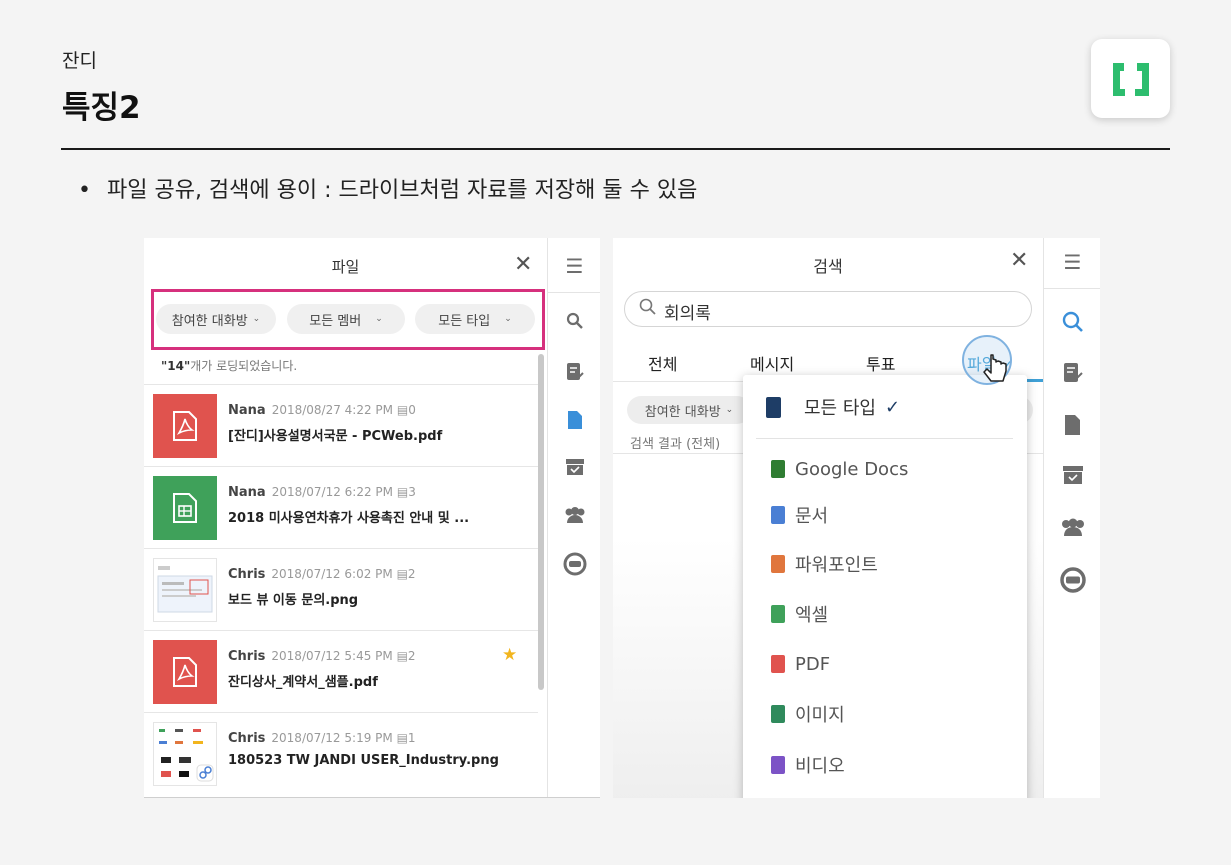  Describe the element at coordinates (1072, 288) in the screenshot. I see `rail-divider` at that location.